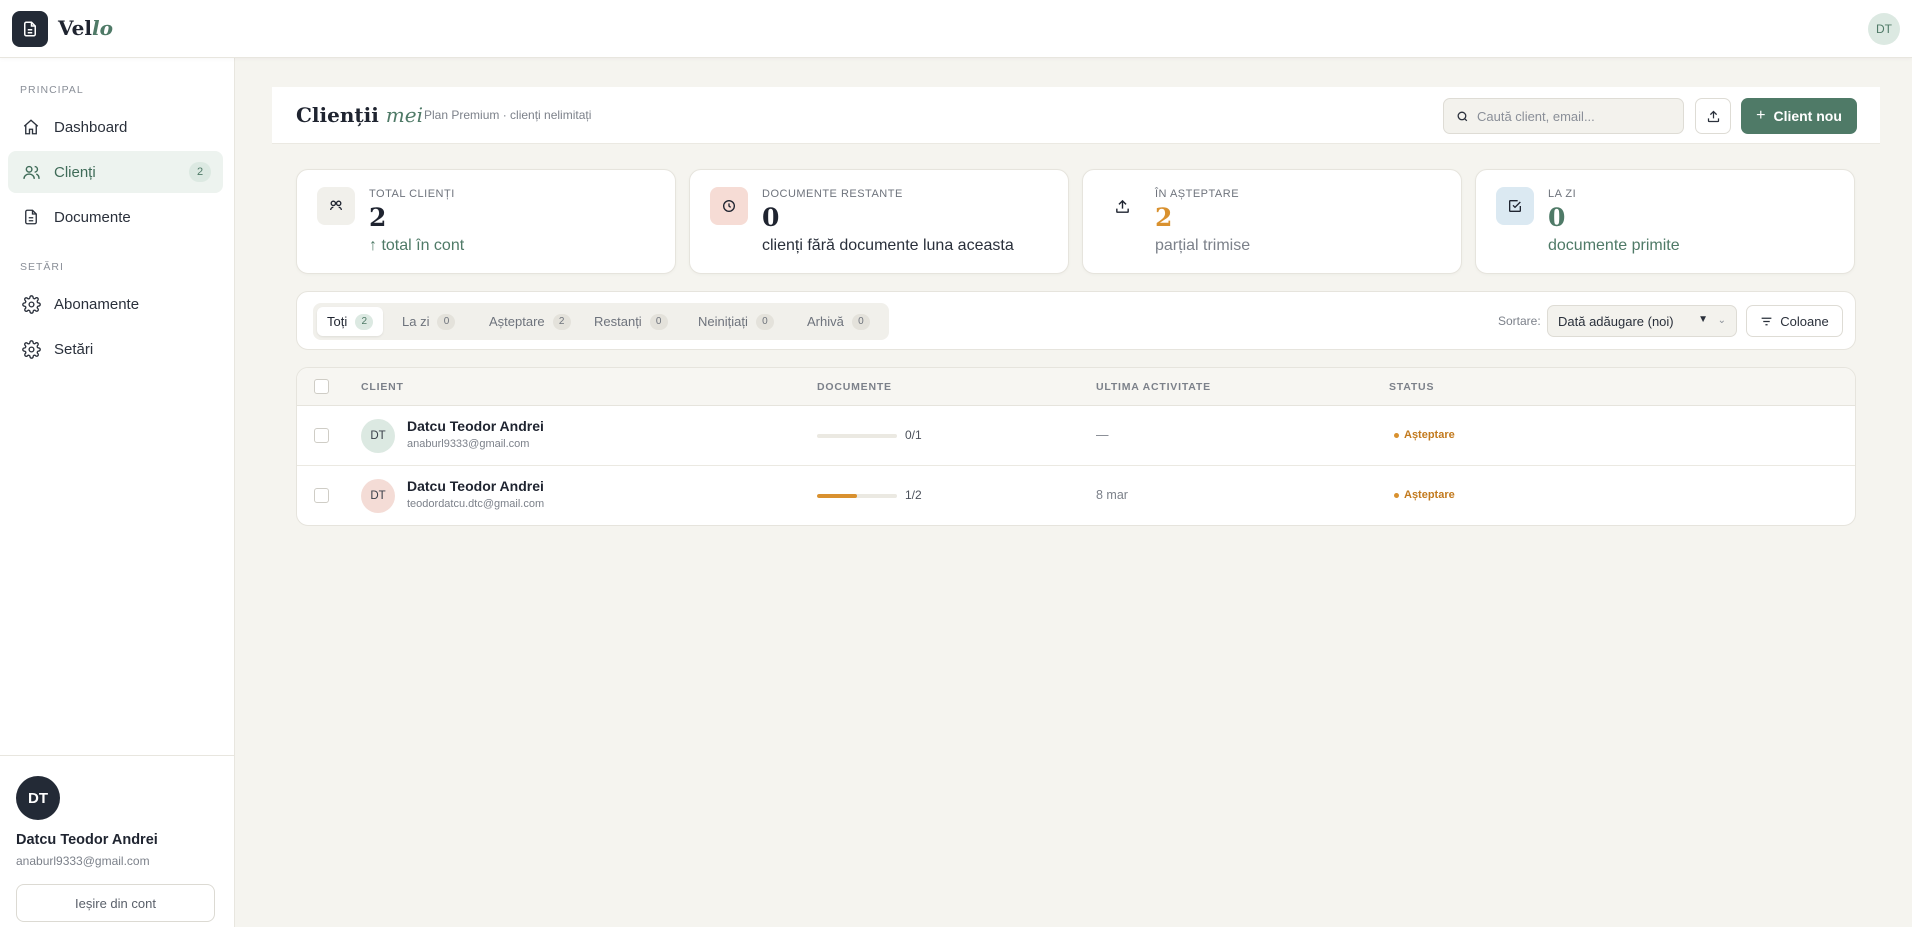 The height and width of the screenshot is (927, 1912). Describe the element at coordinates (115, 349) in the screenshot. I see `sidebar-item-setari: Setări` at that location.